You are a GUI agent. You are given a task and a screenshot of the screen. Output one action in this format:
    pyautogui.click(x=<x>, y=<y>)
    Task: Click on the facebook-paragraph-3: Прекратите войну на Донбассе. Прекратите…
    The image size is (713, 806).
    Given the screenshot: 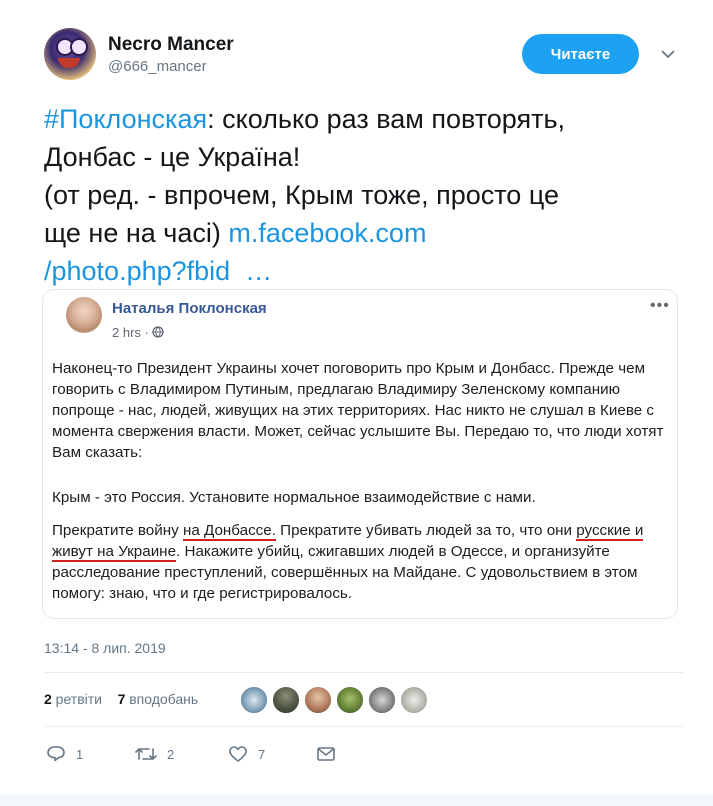 What is the action you would take?
    pyautogui.click(x=348, y=562)
    